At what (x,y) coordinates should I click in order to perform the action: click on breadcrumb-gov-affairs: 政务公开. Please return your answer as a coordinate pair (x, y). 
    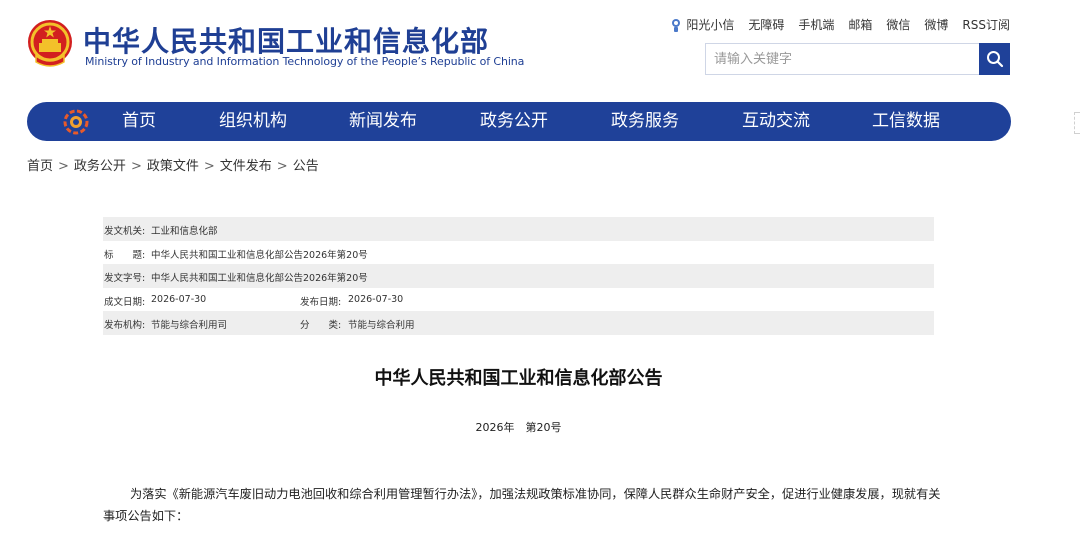
    Looking at the image, I should click on (100, 166).